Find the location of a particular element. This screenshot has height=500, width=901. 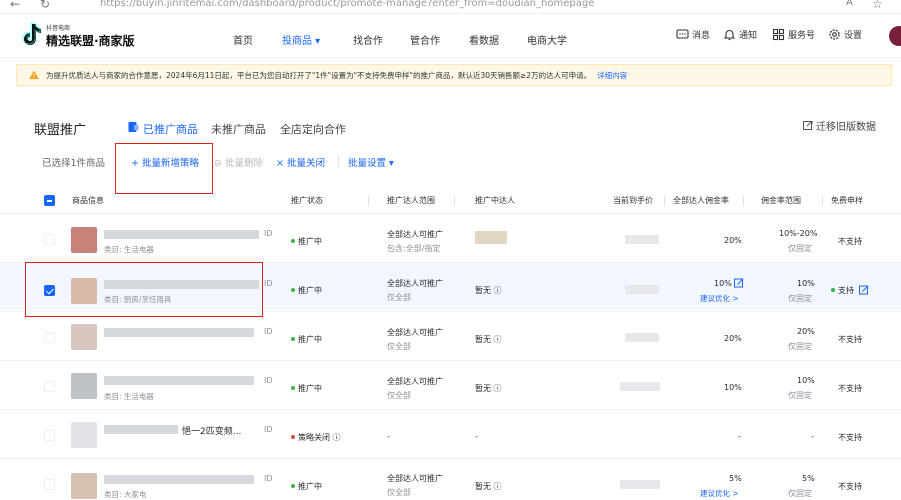

col-commission-range: 佣金率范围 is located at coordinates (781, 200).